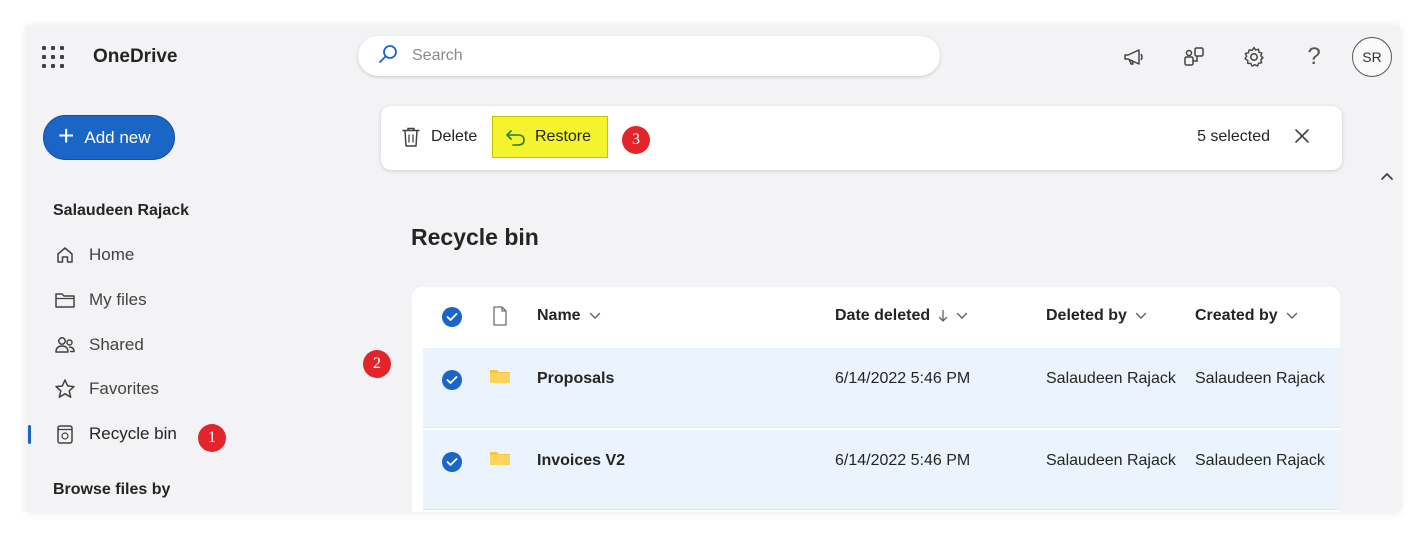  I want to click on file-name: Proposals, so click(575, 379).